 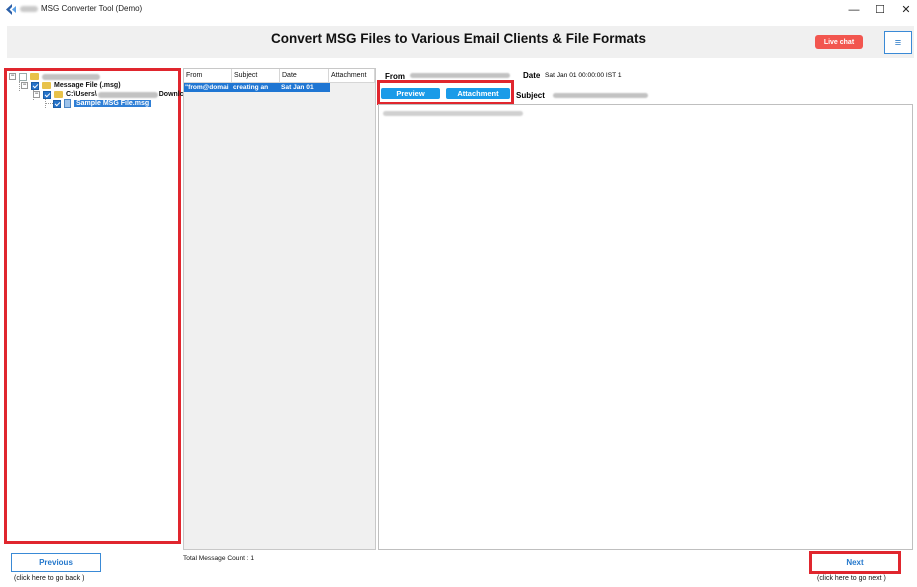 What do you see at coordinates (478, 93) in the screenshot?
I see `tab-attachment: Attachment` at bounding box center [478, 93].